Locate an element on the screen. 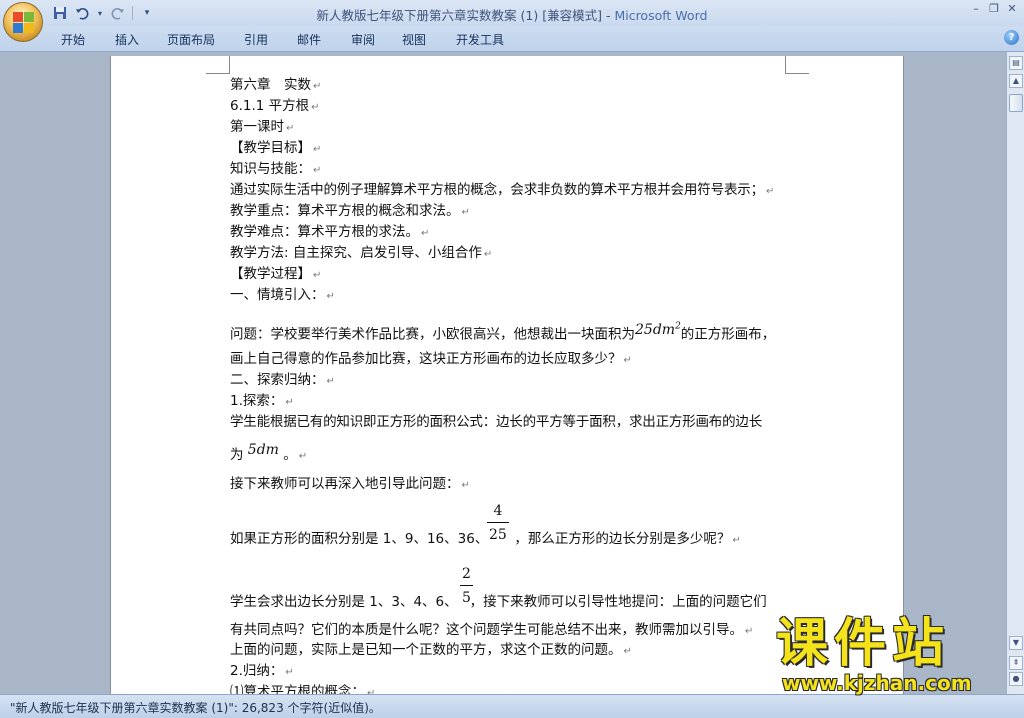 This screenshot has width=1024, height=718. ribbon-tabs: 开始 插入 页面布局 引用 邮件 审阅 视图 开发工具 ? is located at coordinates (512, 39).